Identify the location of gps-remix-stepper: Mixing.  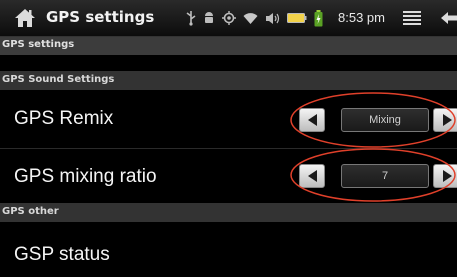
(378, 120).